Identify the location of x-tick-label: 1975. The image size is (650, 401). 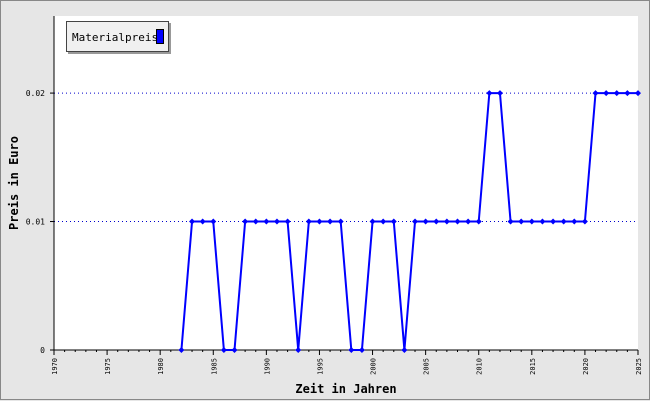
(108, 366).